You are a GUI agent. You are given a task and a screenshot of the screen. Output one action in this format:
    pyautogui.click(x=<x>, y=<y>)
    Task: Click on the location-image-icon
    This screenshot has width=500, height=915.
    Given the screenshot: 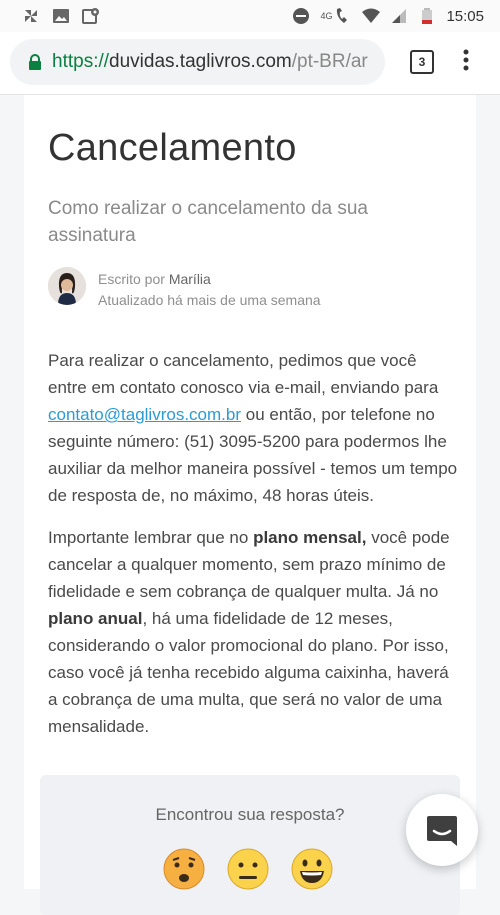 What is the action you would take?
    pyautogui.click(x=90, y=16)
    